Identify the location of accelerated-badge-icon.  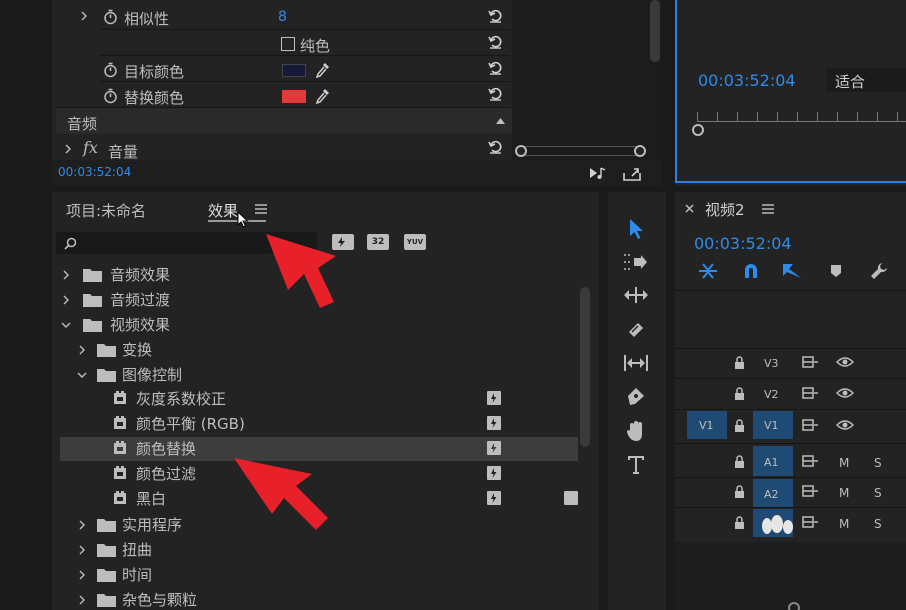
(494, 423).